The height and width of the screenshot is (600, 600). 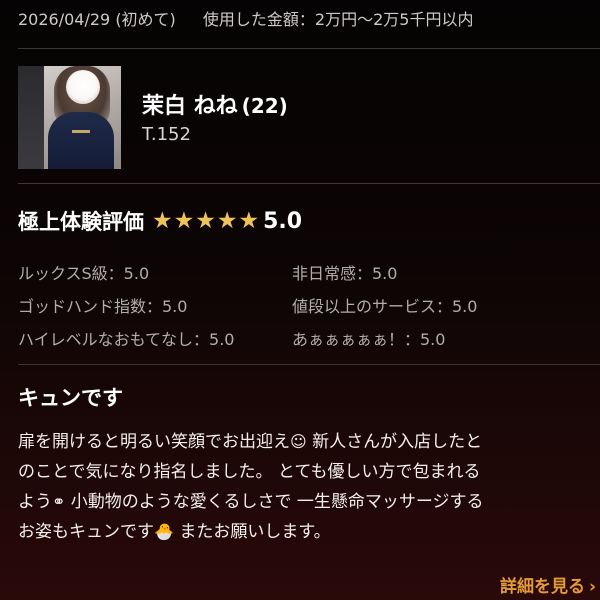 What do you see at coordinates (250, 442) in the screenshot?
I see `review-line: 扉を開けると明るい笑顔でお出迎え☺ 新人さんが入店したと` at bounding box center [250, 442].